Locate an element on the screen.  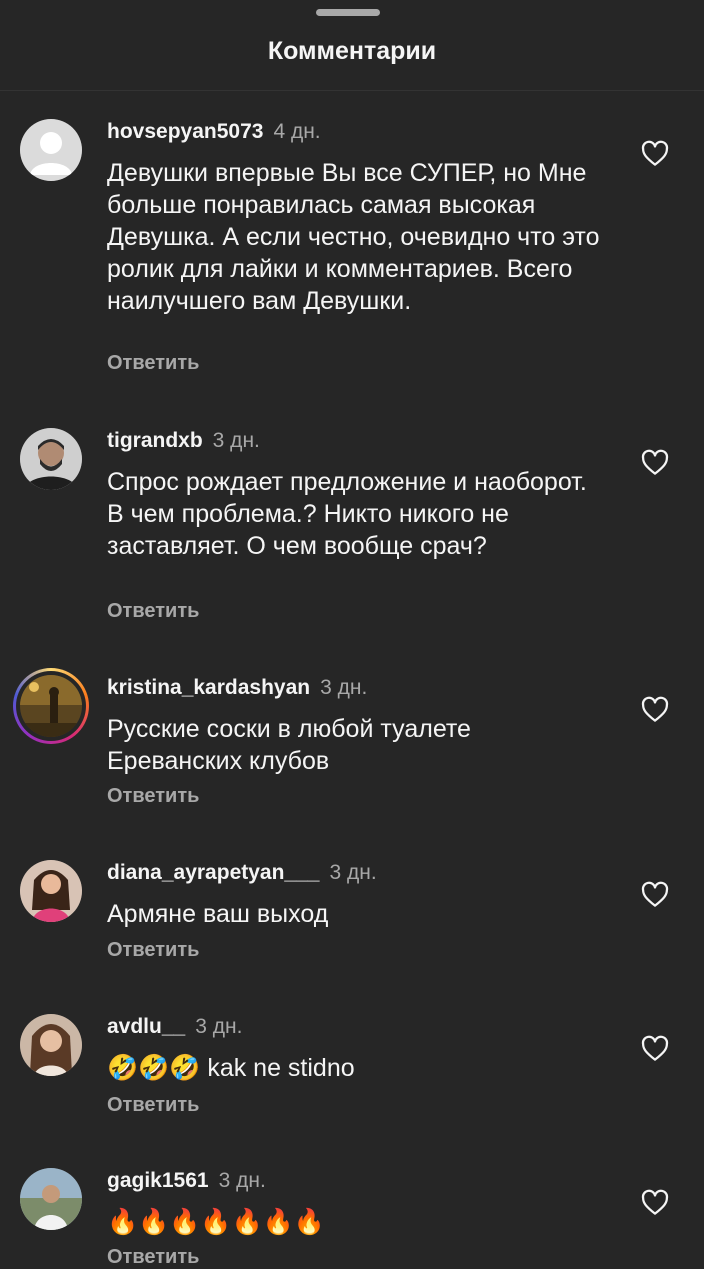
username: diana_ayrapetyan___ is located at coordinates (213, 872).